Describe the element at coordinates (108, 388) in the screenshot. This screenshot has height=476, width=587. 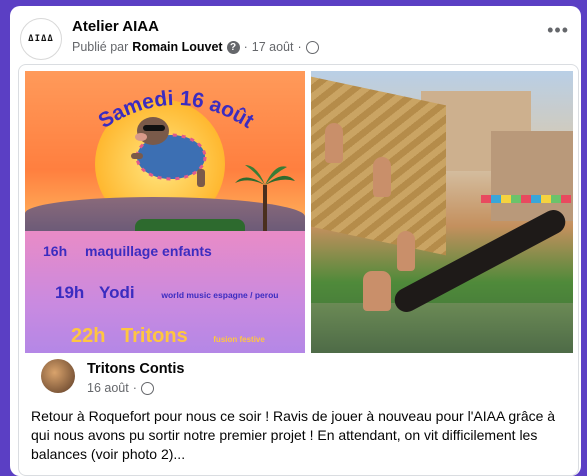
I see `shared-date-link: 16 août` at that location.